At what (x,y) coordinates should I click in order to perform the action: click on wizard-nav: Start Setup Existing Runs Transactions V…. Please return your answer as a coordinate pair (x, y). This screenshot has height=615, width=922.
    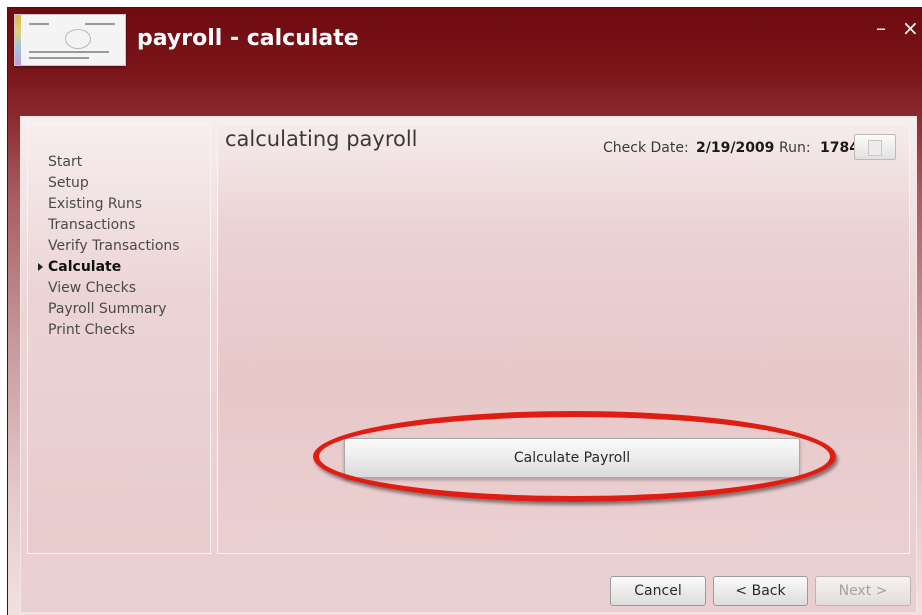
    Looking at the image, I should click on (119, 338).